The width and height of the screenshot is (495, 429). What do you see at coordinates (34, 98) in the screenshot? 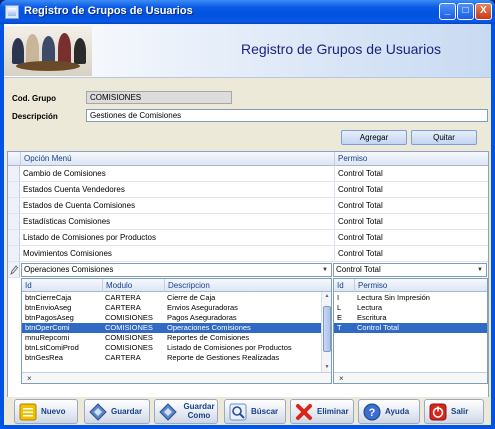
I see `cod-grupo-label: Cod. Grupo` at bounding box center [34, 98].